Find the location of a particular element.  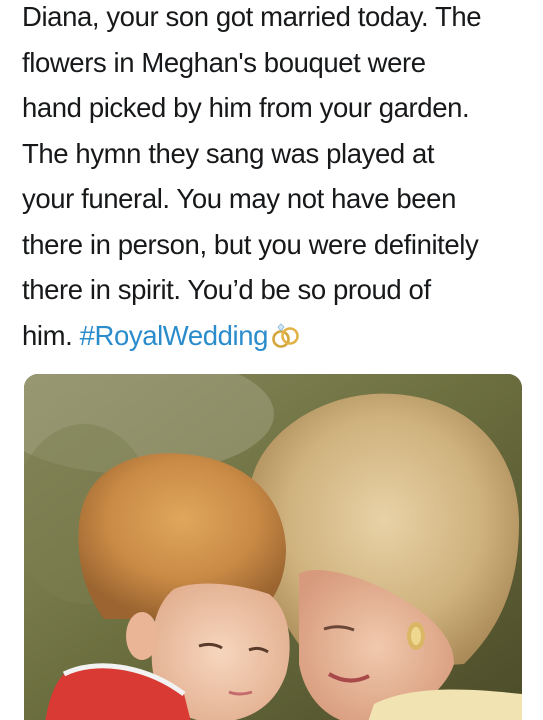

tweet-text-line: The hymn they sang was played at is located at coordinates (228, 153).